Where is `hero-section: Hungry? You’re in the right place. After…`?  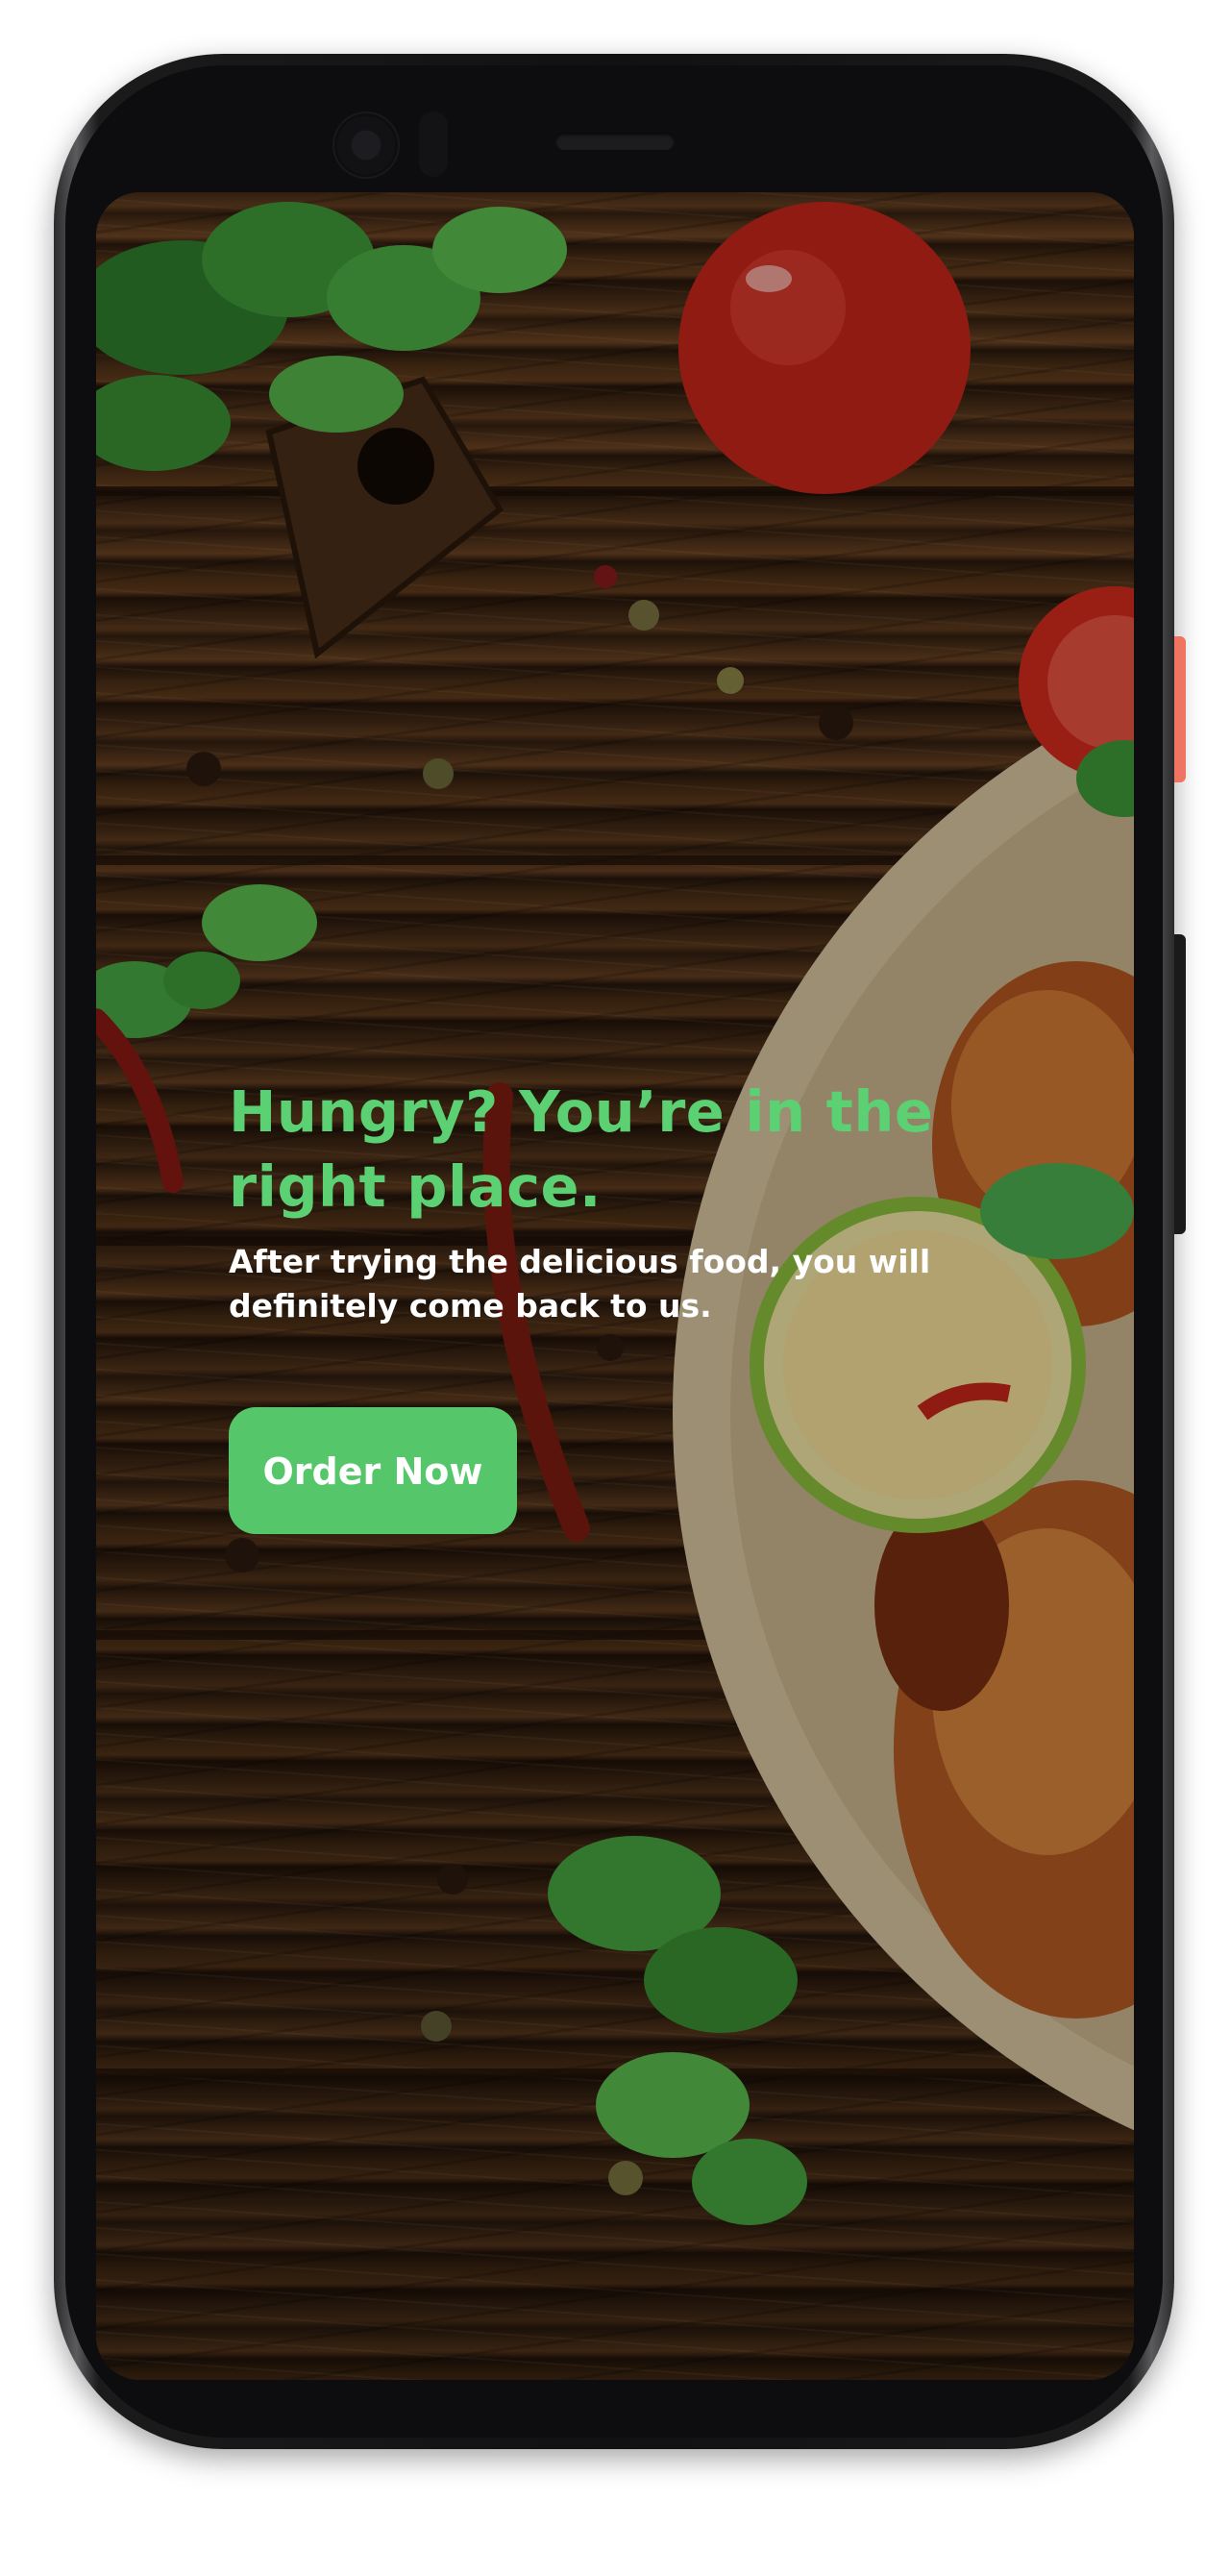 hero-section: Hungry? You’re in the right place. After… is located at coordinates (652, 1304).